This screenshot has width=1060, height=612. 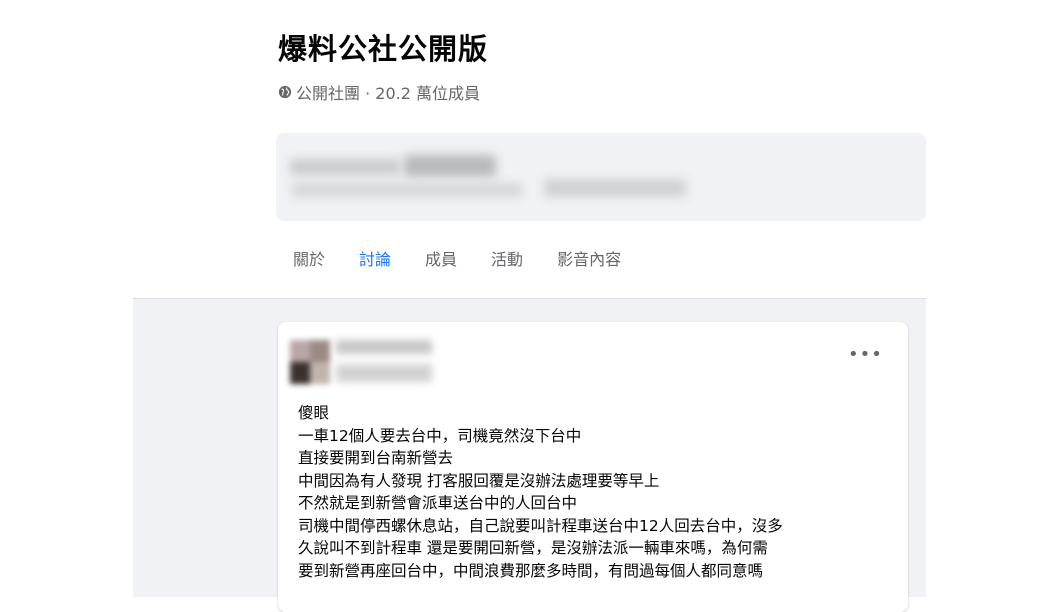 I want to click on tab-discussion: 討論, so click(x=375, y=276).